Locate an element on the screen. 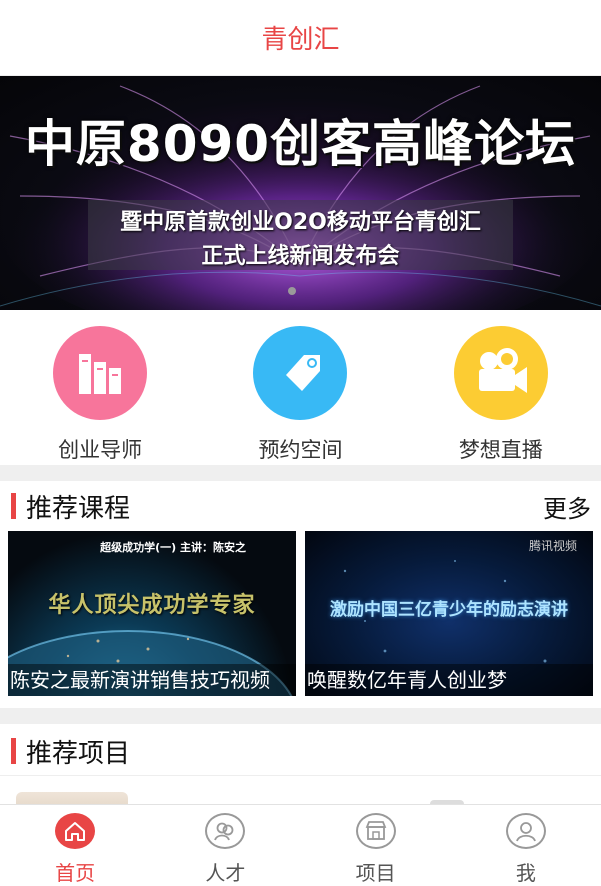 This screenshot has width=601, height=886. tab-home: 首页 is located at coordinates (75, 845).